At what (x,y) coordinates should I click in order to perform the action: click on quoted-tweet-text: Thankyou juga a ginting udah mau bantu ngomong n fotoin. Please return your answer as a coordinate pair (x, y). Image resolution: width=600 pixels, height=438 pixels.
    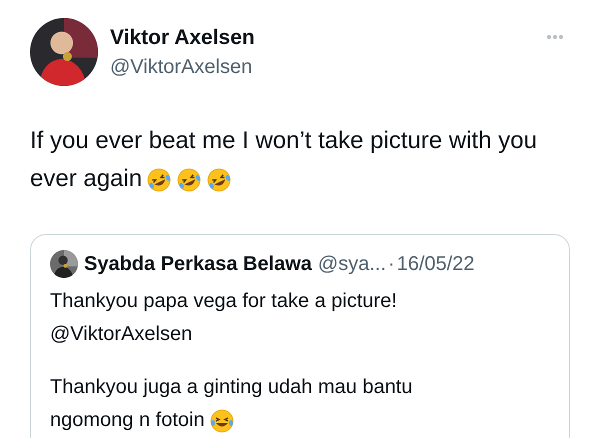
    Looking at the image, I should click on (260, 404).